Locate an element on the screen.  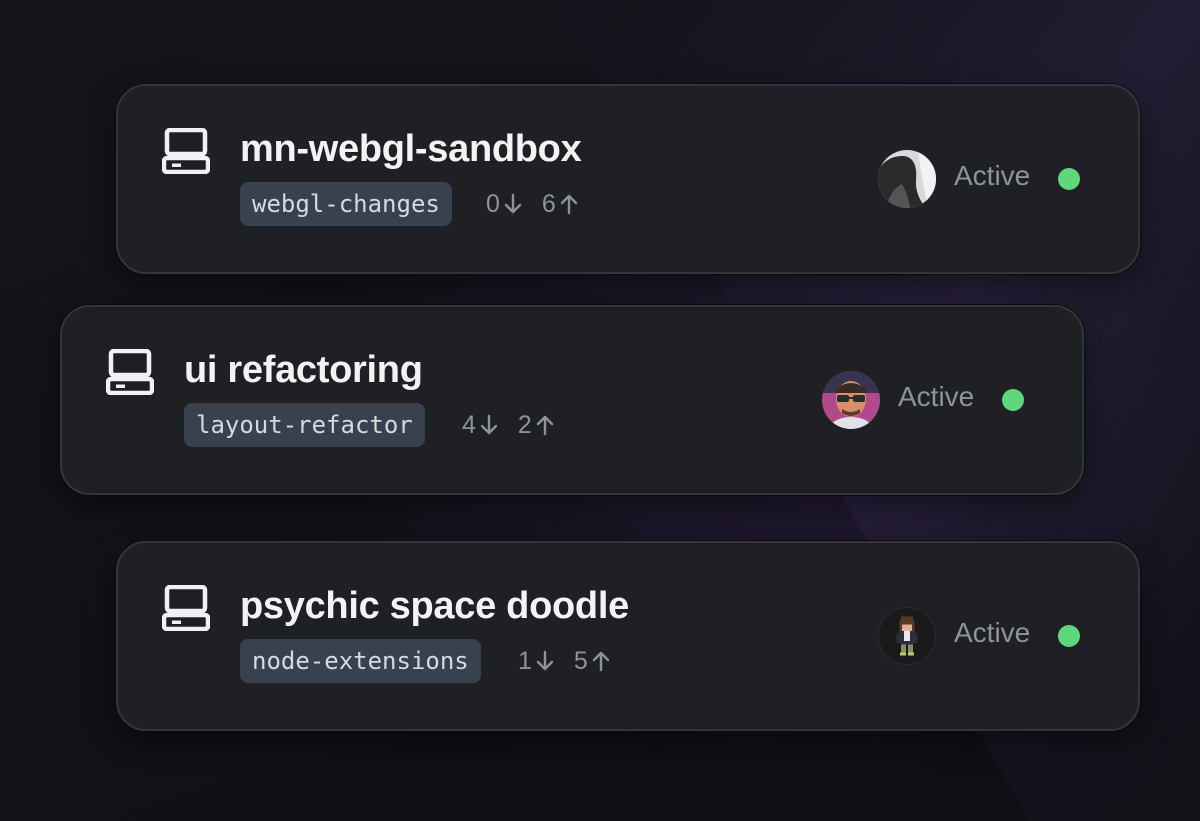
repo-title: psychic space doodle is located at coordinates (434, 606).